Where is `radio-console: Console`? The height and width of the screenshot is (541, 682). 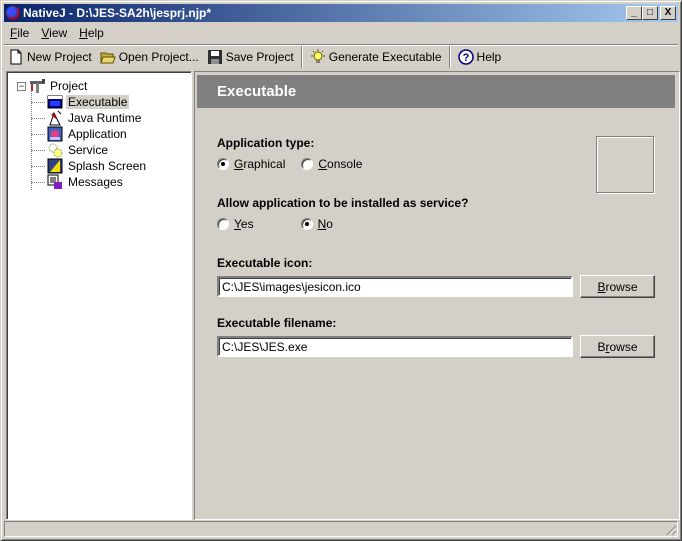
radio-console: Console is located at coordinates (331, 164).